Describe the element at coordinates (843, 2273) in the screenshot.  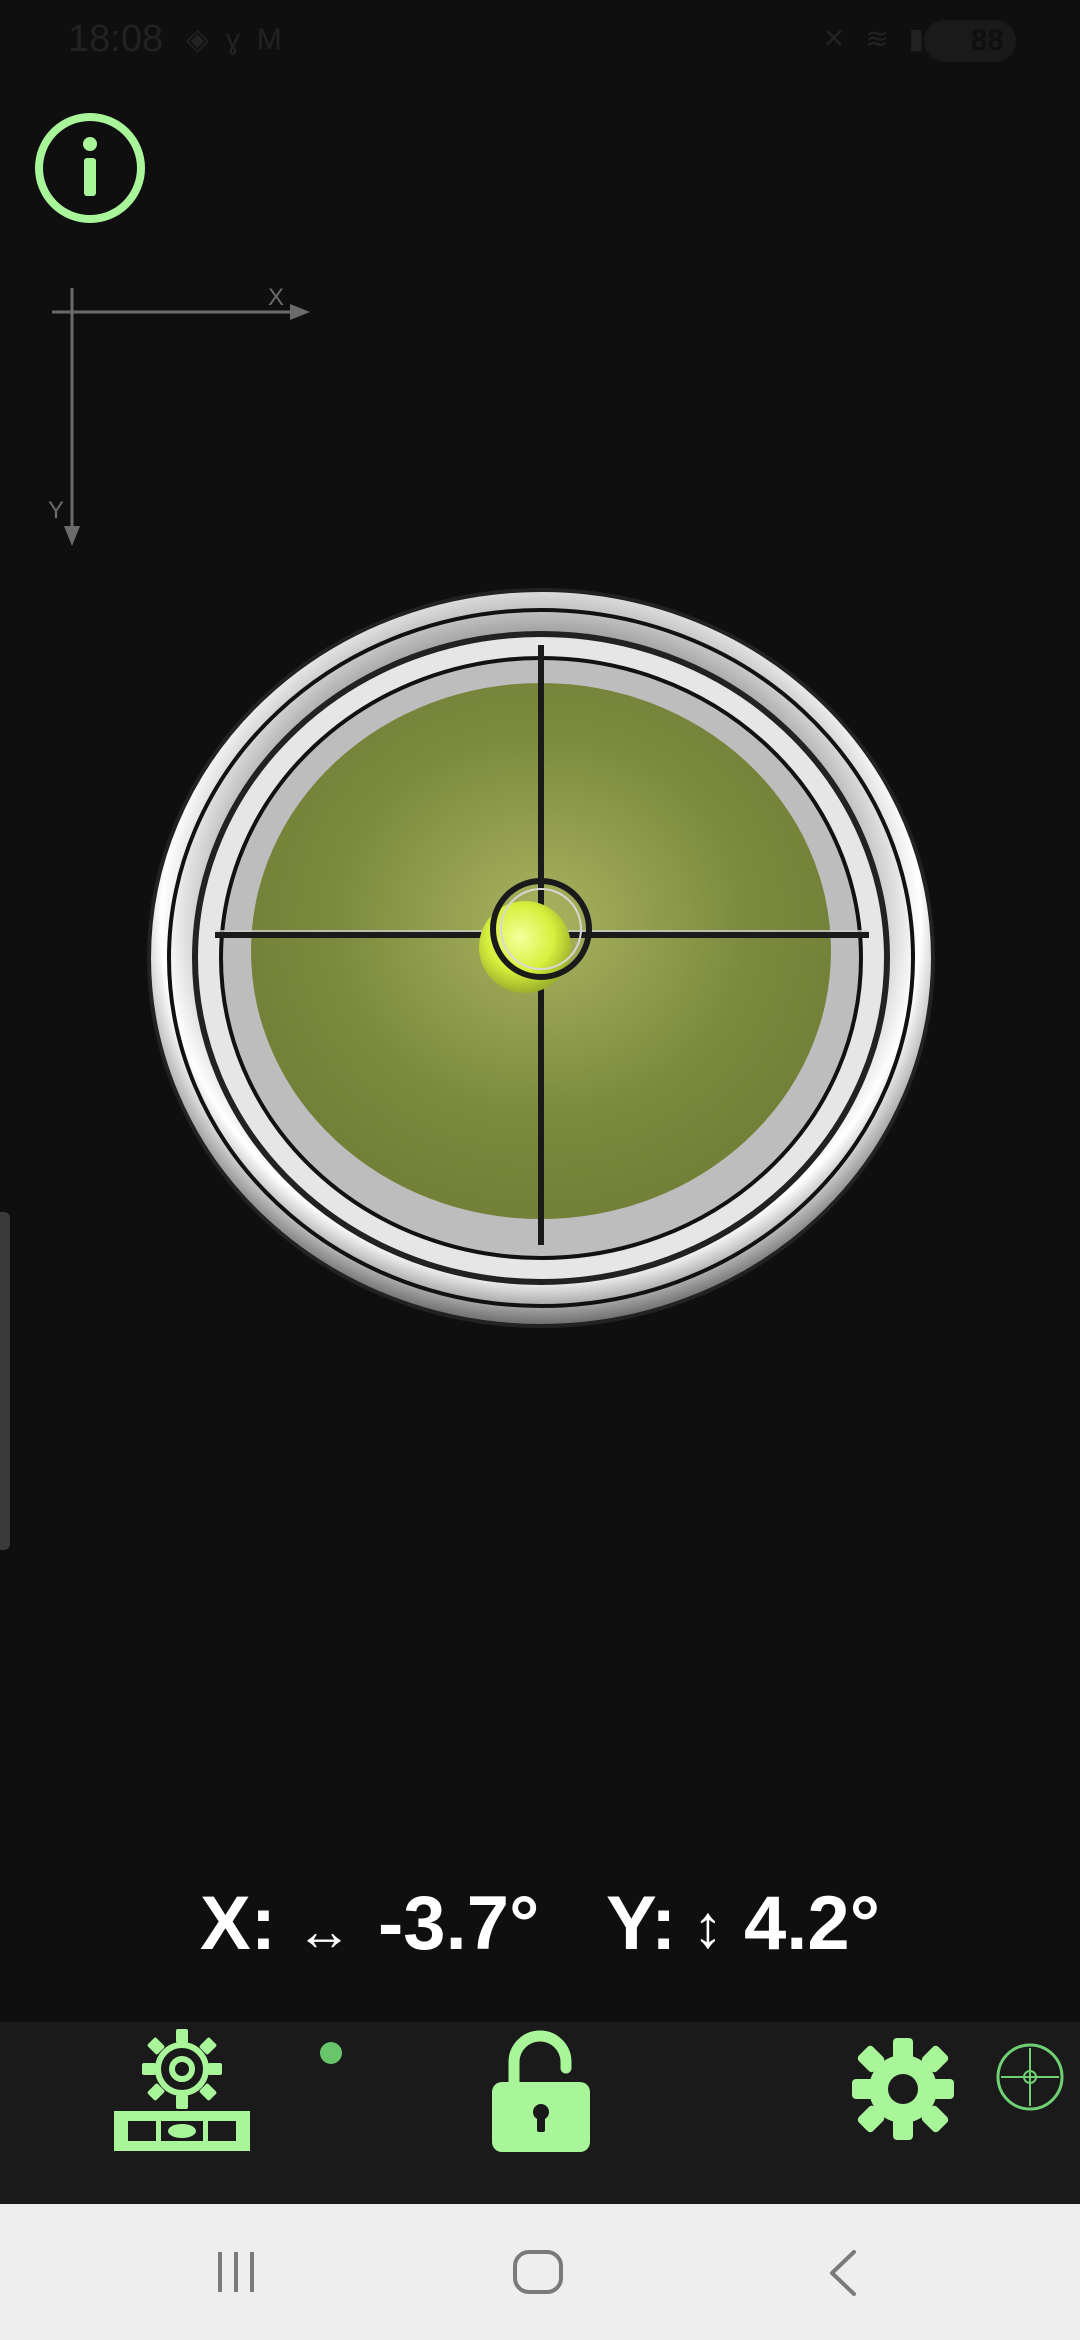
I see `back-icon` at that location.